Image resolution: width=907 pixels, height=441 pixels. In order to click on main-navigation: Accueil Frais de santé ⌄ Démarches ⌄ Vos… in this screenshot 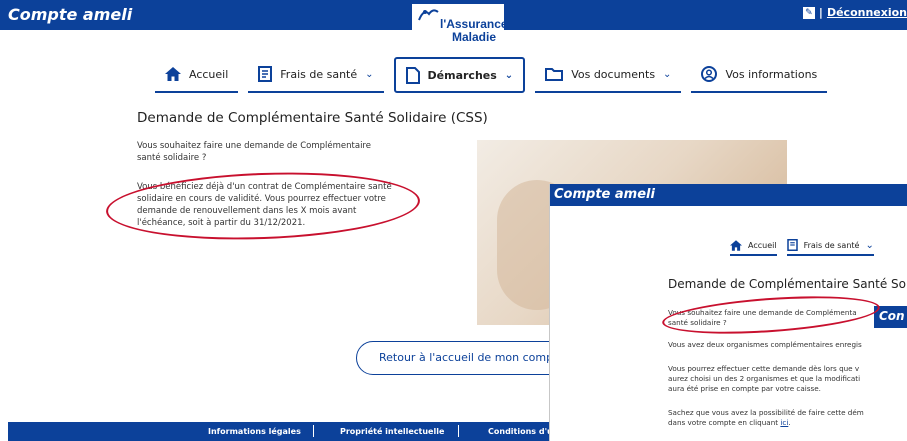, I will do `click(496, 75)`.